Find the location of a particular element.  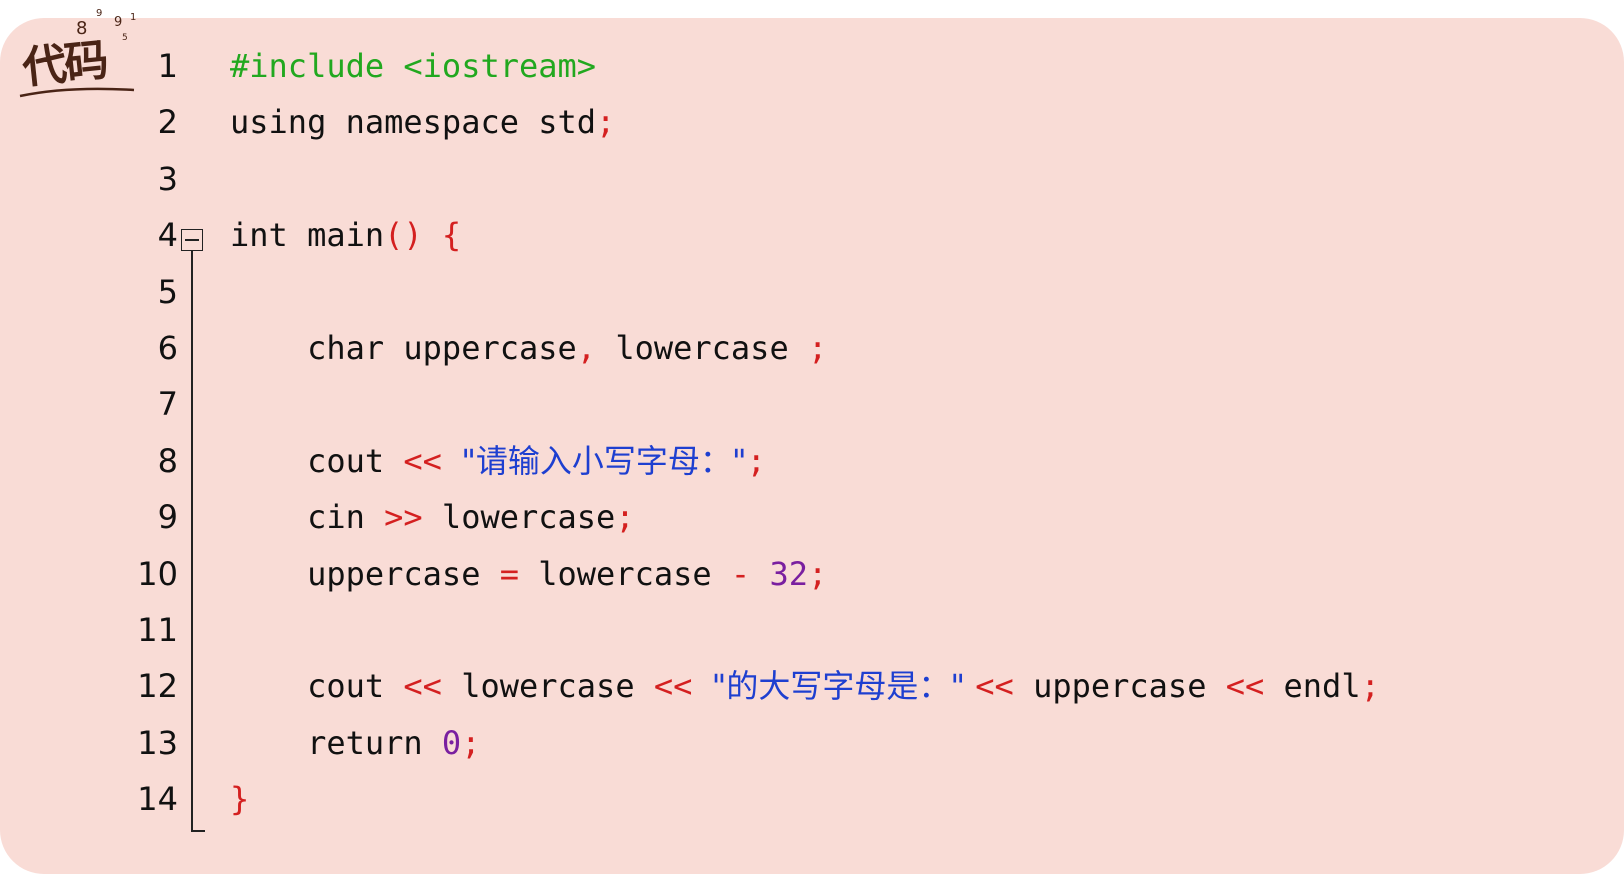

code-badge: 8 9 9 1 5 代码 is located at coordinates (77, 50).